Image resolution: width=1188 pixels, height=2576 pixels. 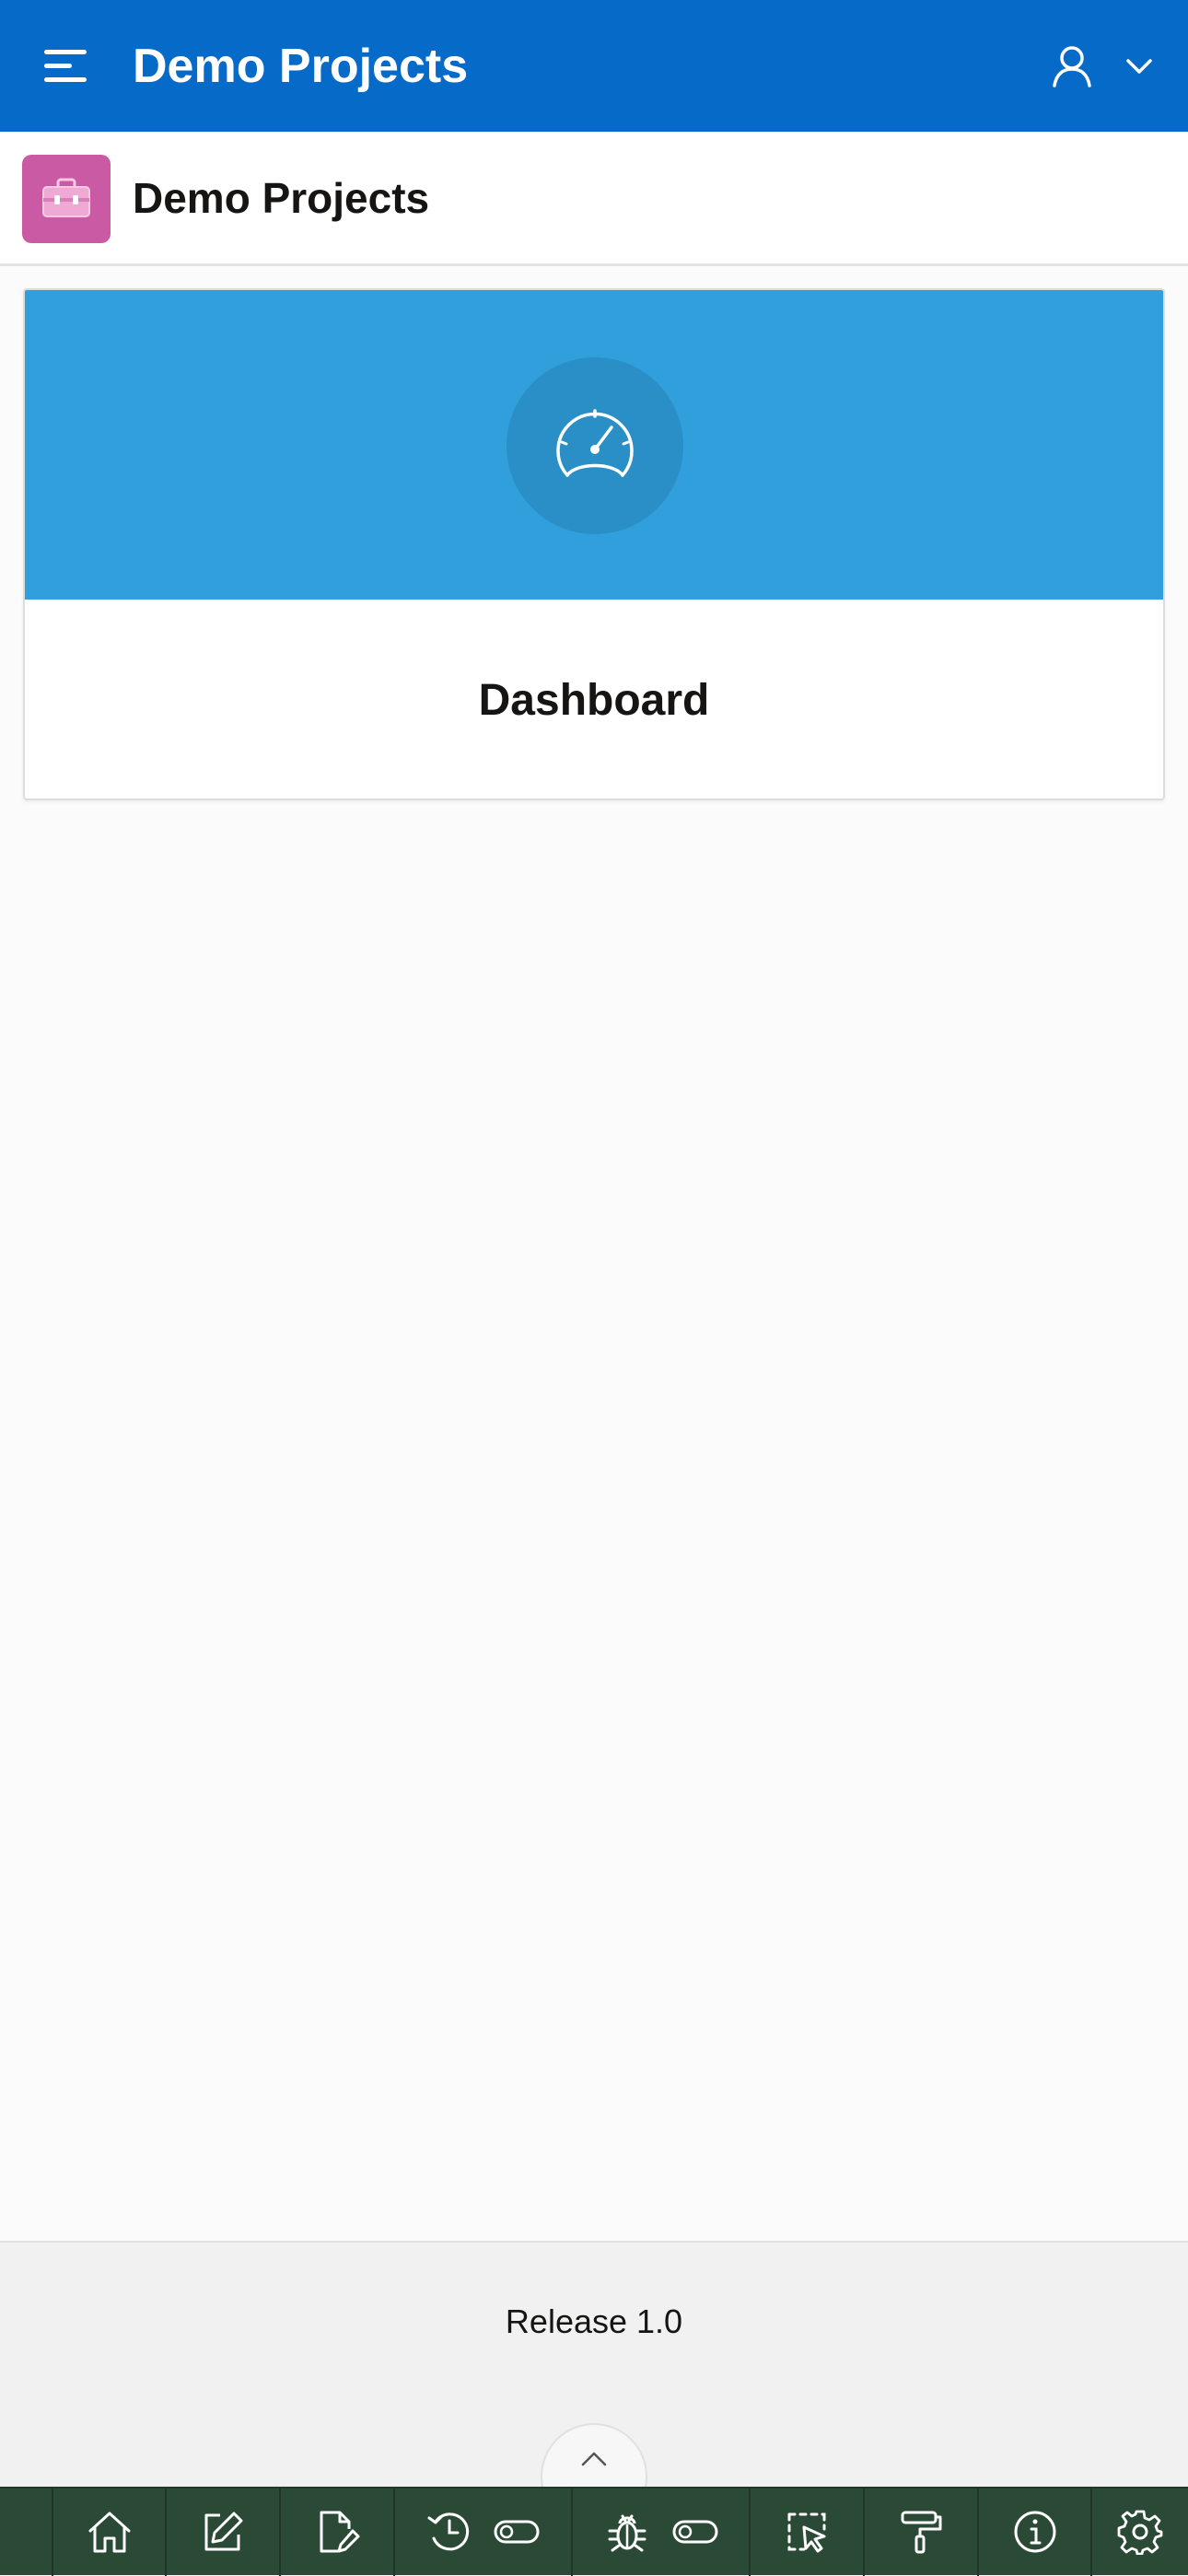 I want to click on toolbar-session-button, so click(x=485, y=2532).